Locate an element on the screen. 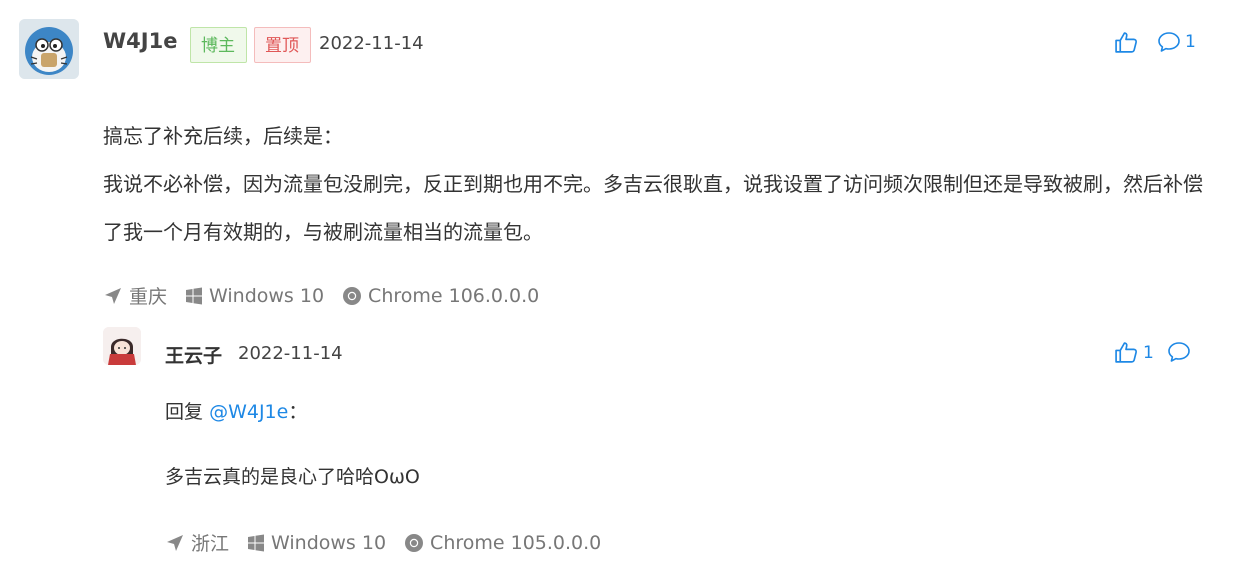 The width and height of the screenshot is (1254, 564). like-button is located at coordinates (1126, 42).